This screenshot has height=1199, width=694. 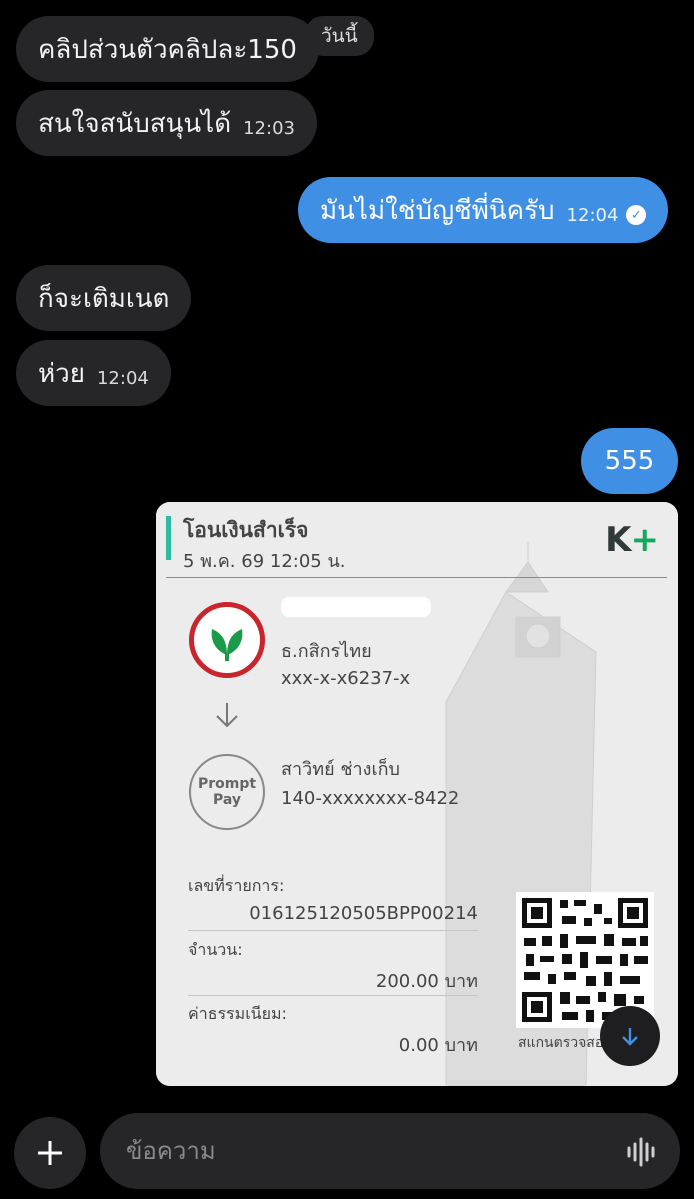 I want to click on redacted-sender-name, so click(x=356, y=607).